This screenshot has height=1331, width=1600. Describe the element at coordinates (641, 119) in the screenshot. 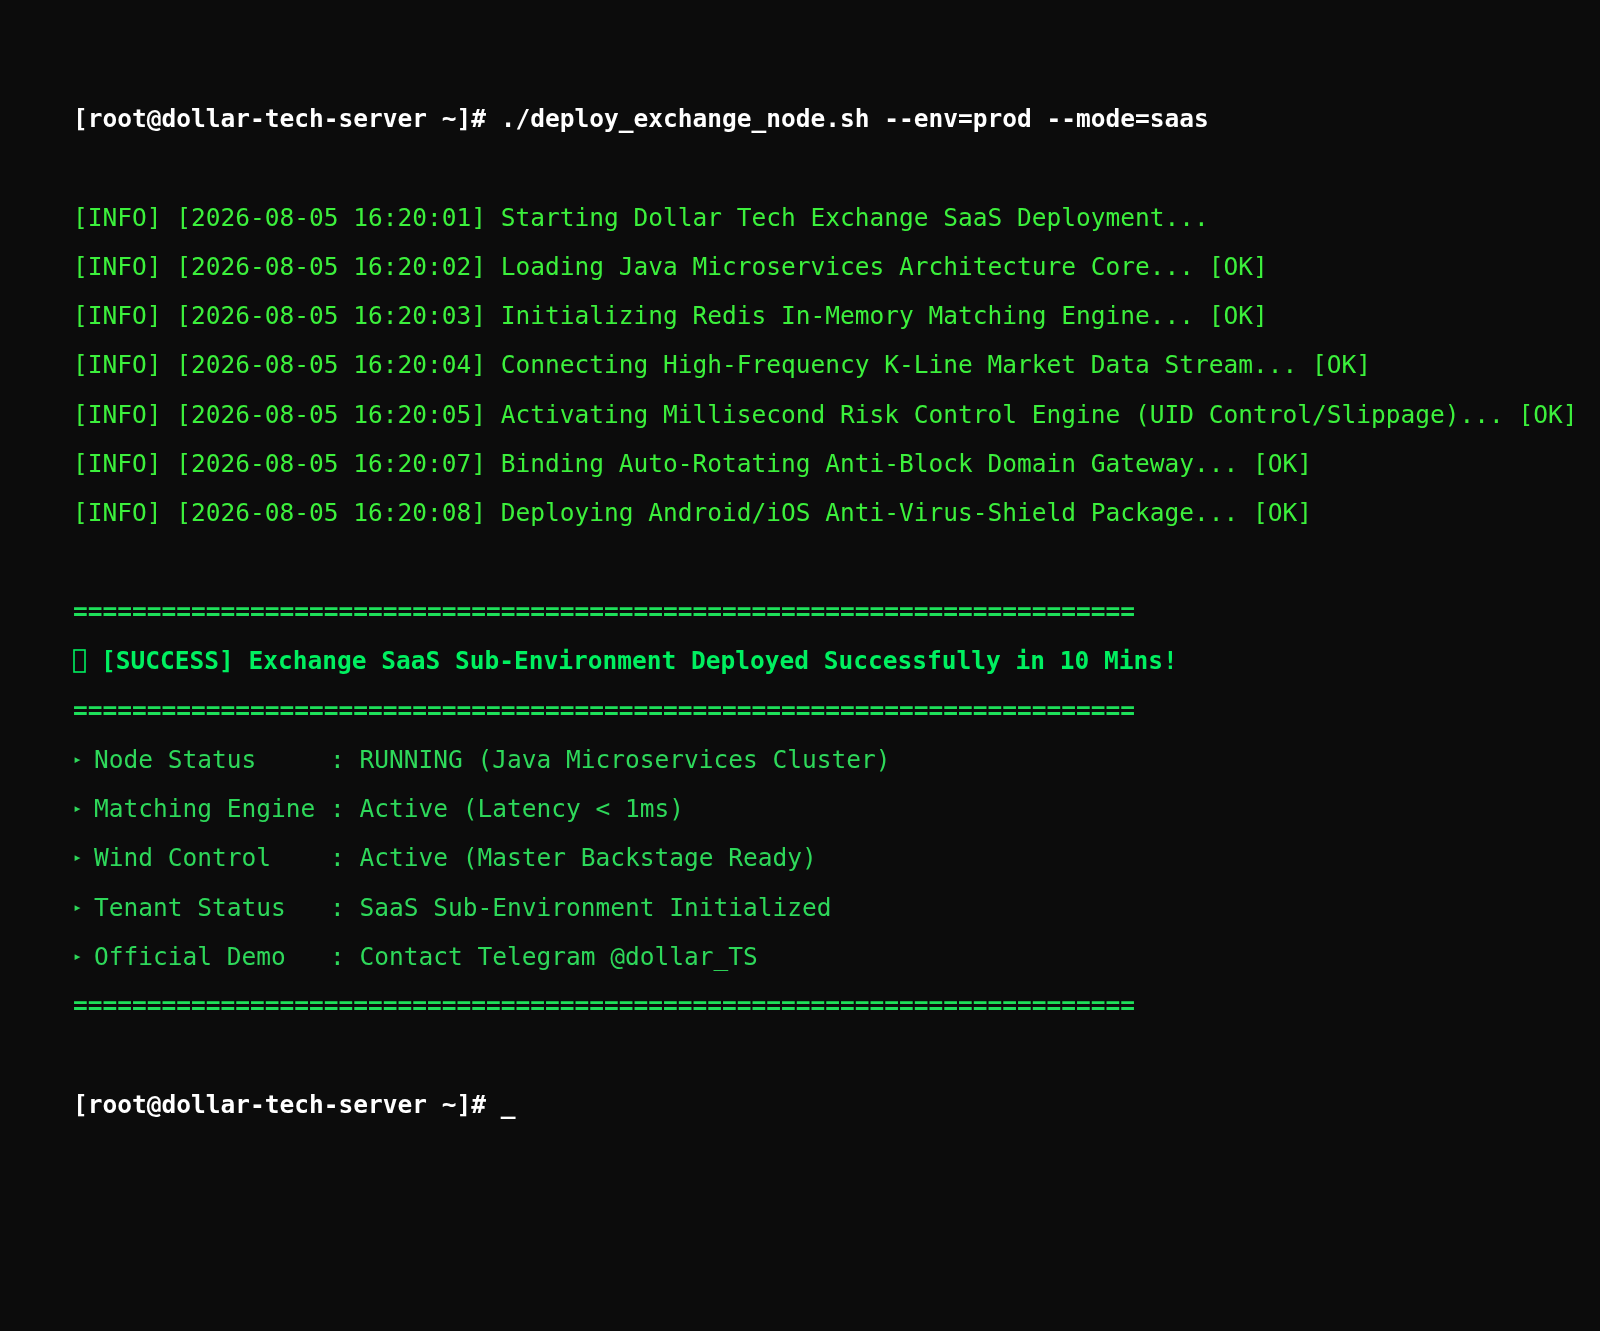

I see `command-line: [root@dollar-tech-server ~]# ./deploy_exchange_node.sh --env=prod --mode=saas` at that location.